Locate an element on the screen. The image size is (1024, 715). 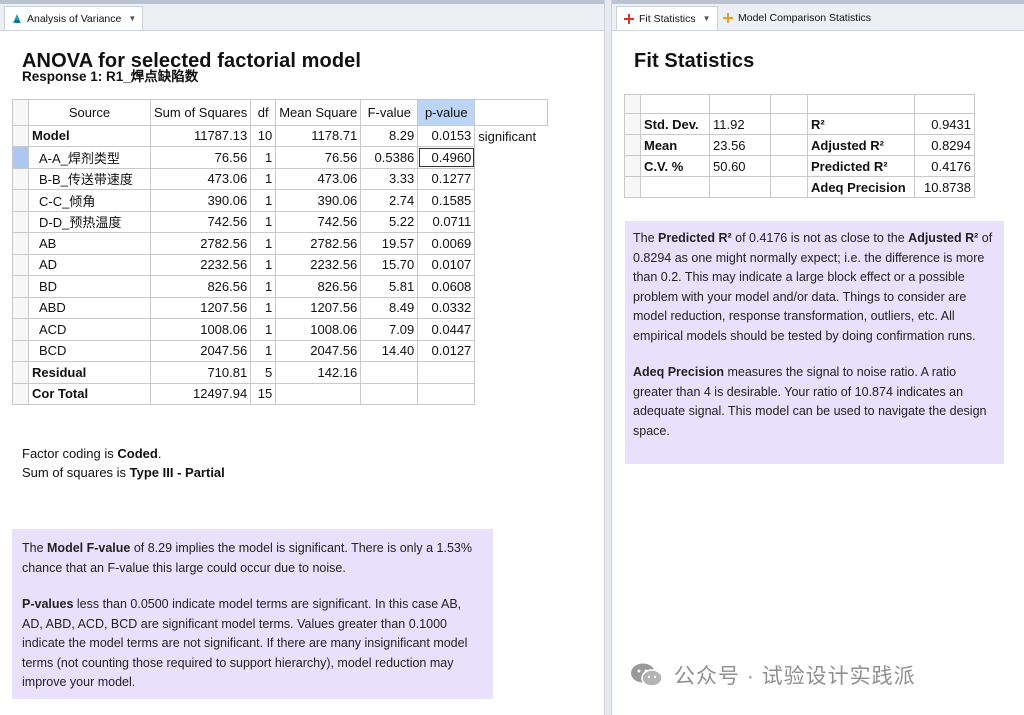
sum-of-squares-cell: 710.81 is located at coordinates (200, 372).